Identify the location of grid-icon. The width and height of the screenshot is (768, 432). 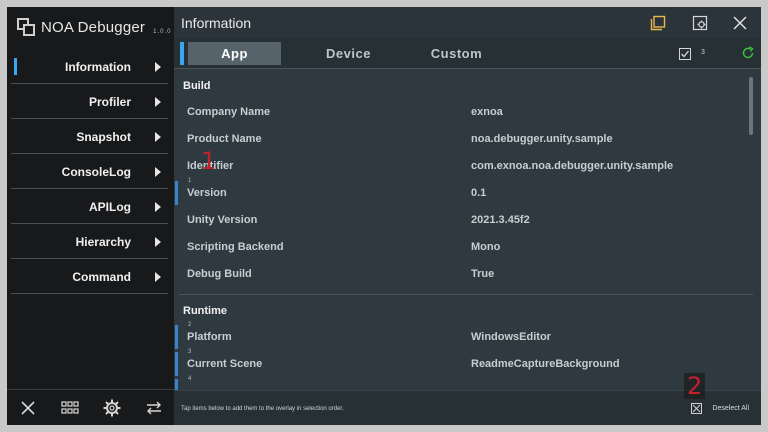
(70, 408).